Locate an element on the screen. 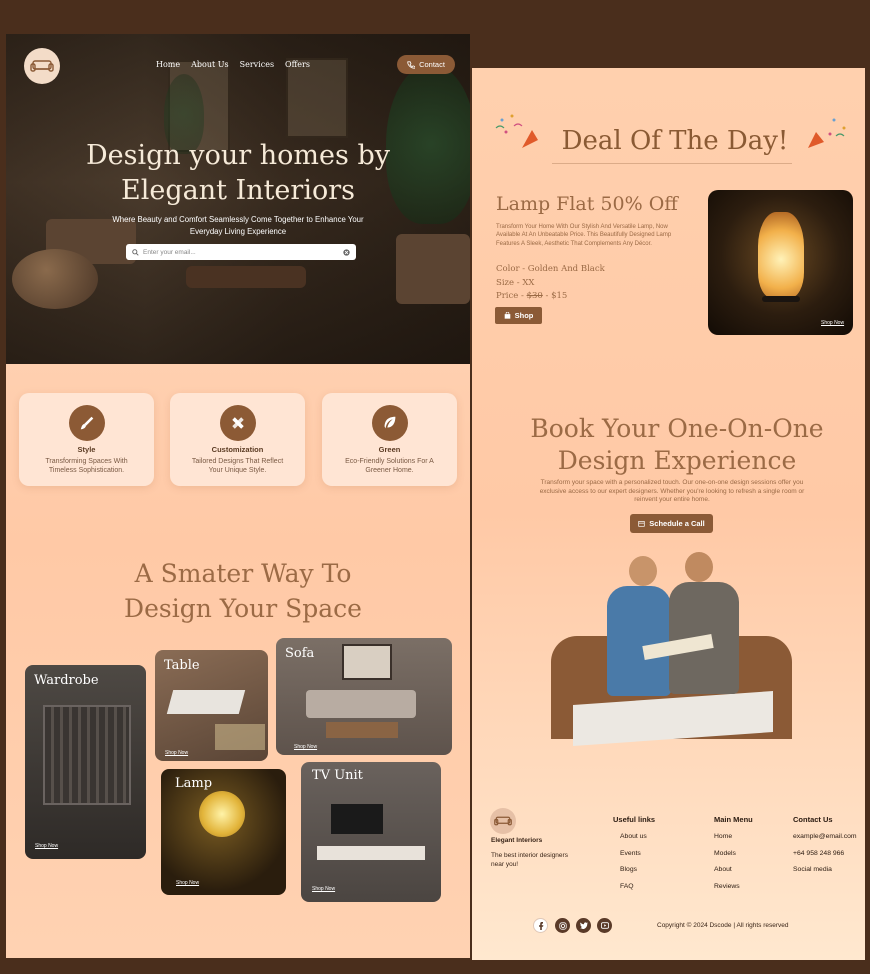 This screenshot has height=974, width=870. category-card-table: Table Shop Now is located at coordinates (211, 705).